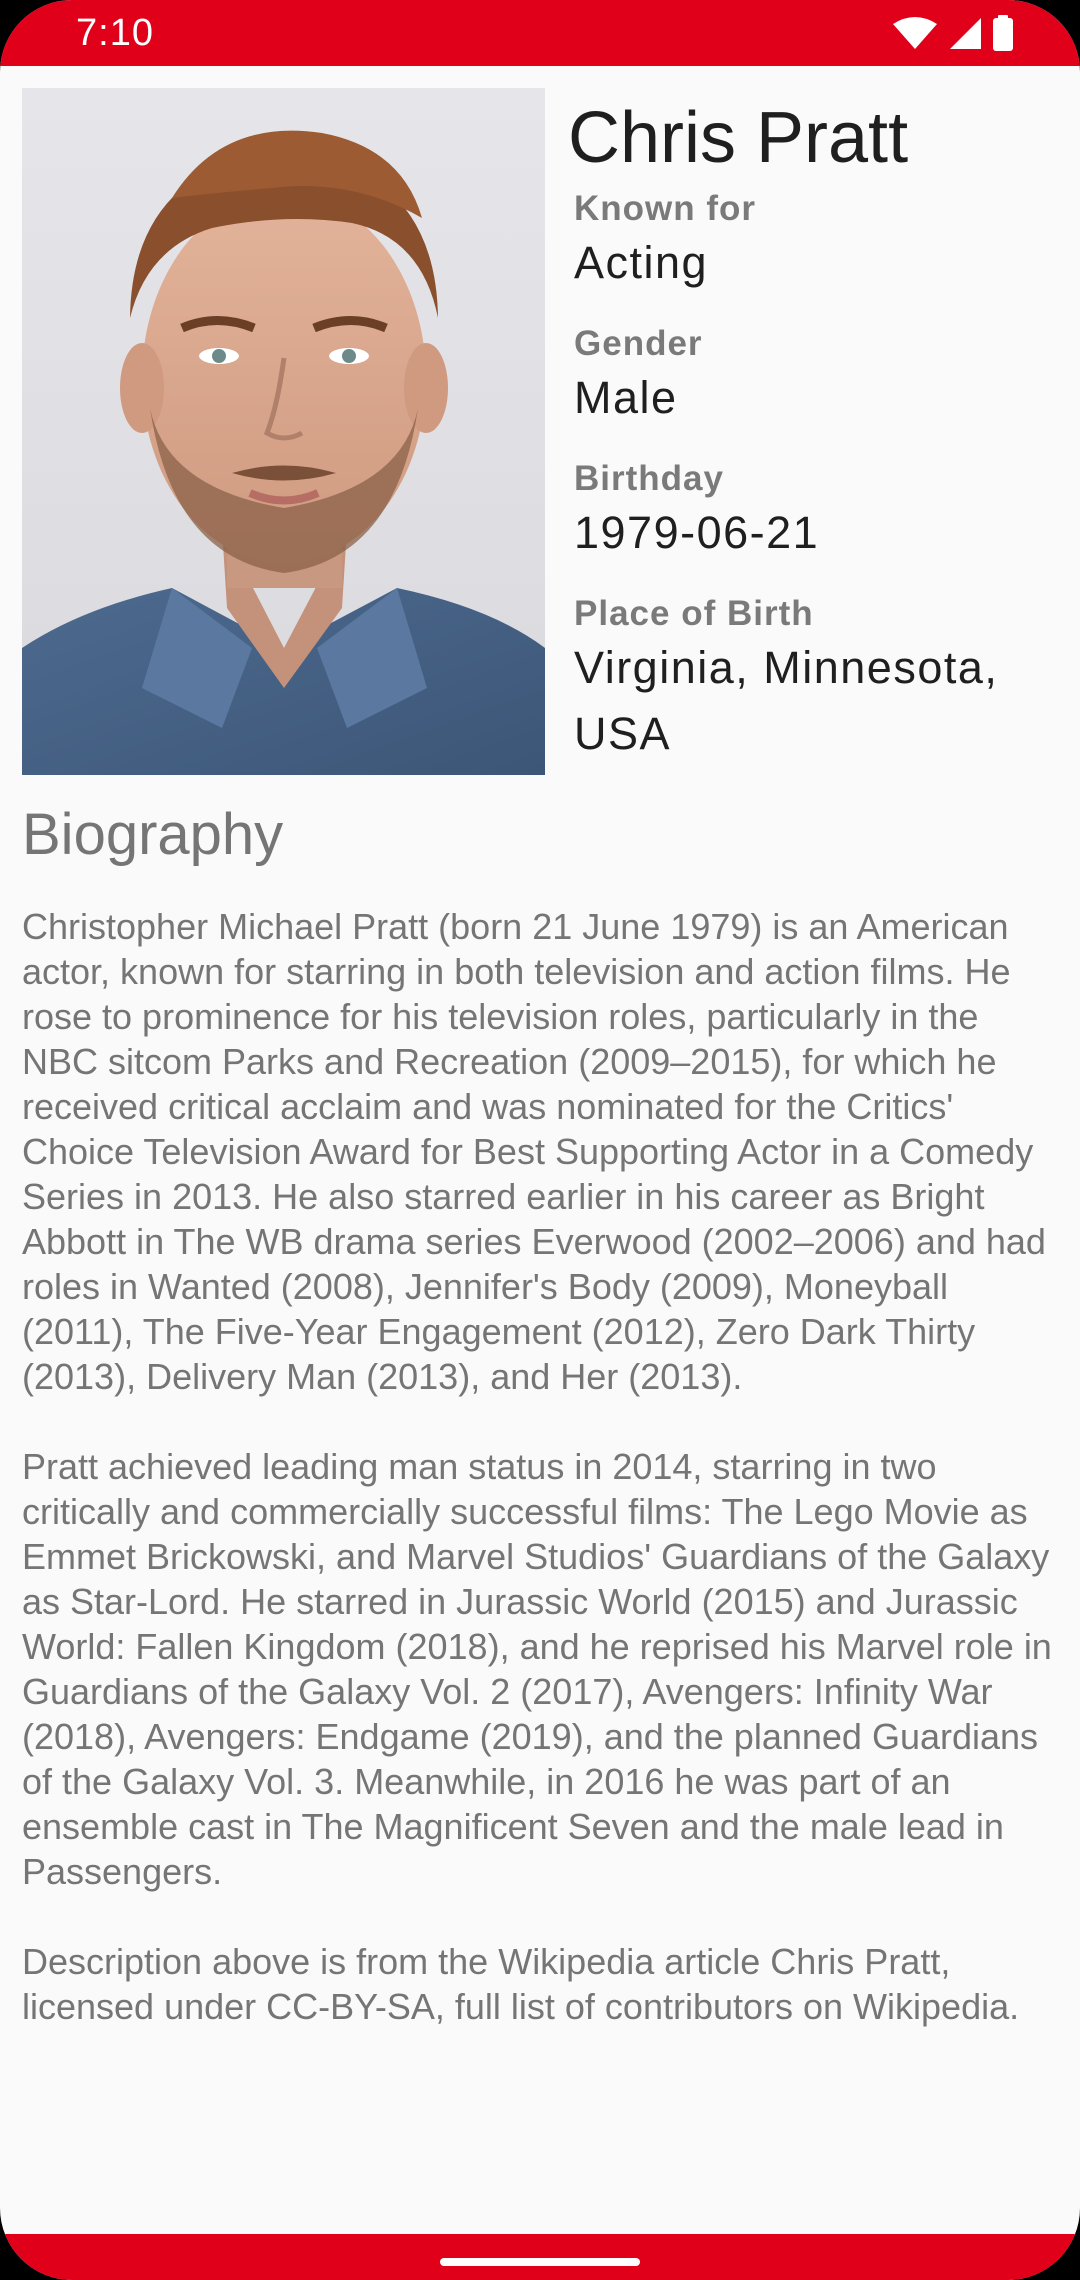 The image size is (1080, 2280). What do you see at coordinates (540, 2257) in the screenshot?
I see `navigation-bar` at bounding box center [540, 2257].